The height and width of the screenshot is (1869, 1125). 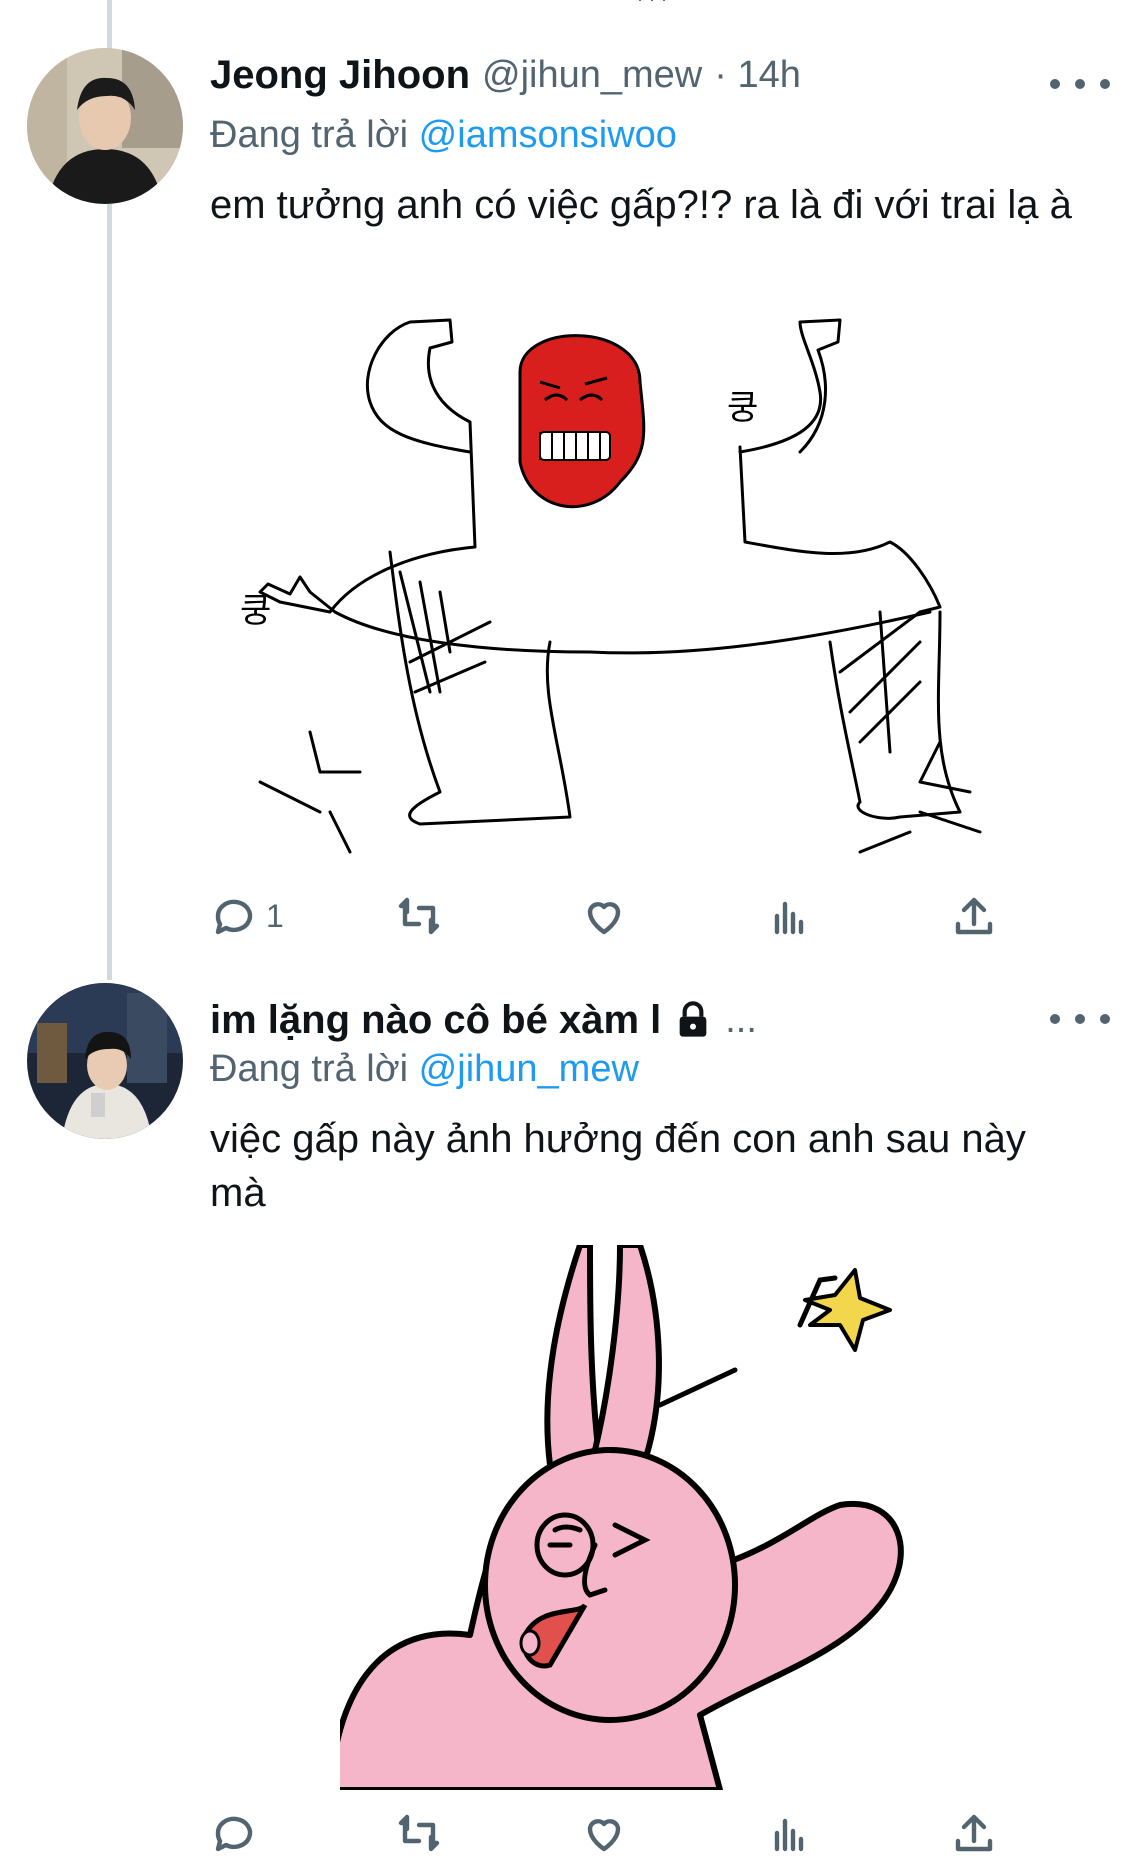 I want to click on reply-button: 1, so click(x=247, y=916).